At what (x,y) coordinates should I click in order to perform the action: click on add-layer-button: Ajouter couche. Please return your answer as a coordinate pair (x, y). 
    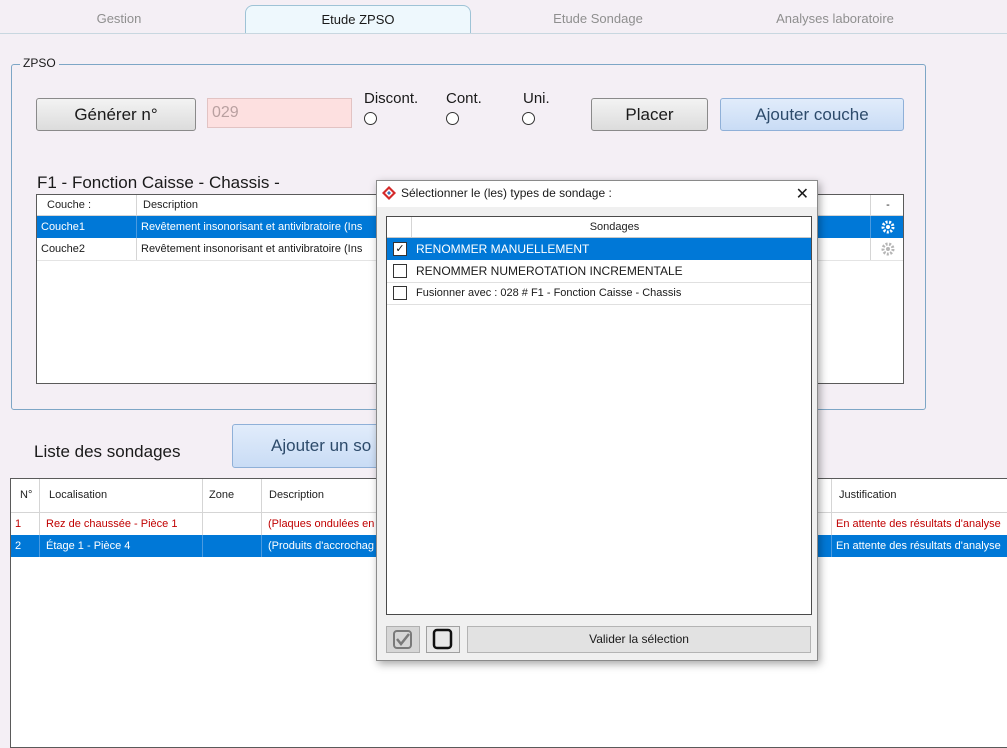
    Looking at the image, I should click on (812, 114).